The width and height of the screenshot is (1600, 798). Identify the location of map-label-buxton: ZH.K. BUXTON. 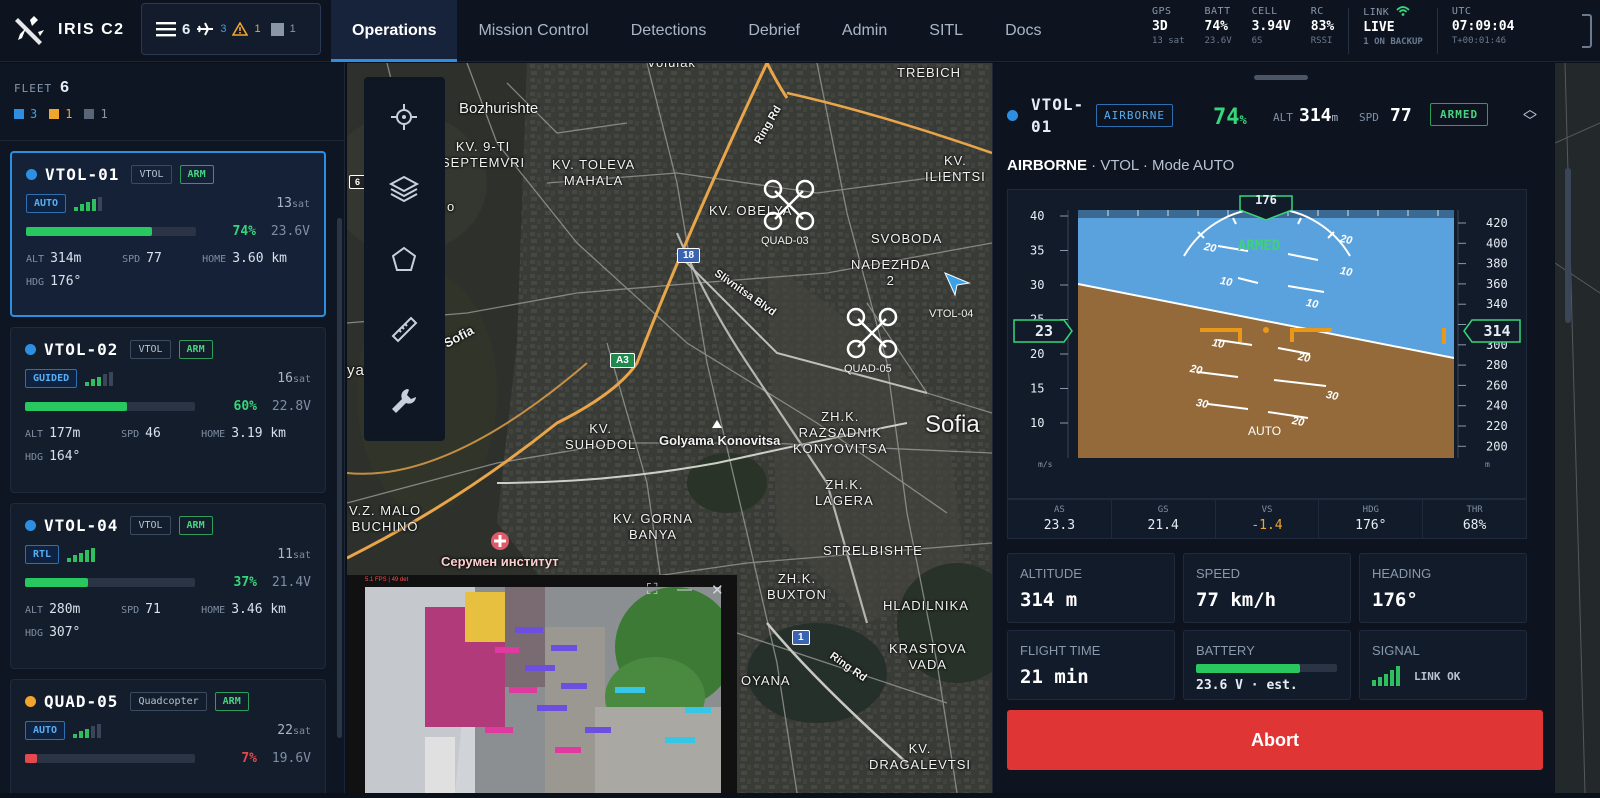
(797, 586).